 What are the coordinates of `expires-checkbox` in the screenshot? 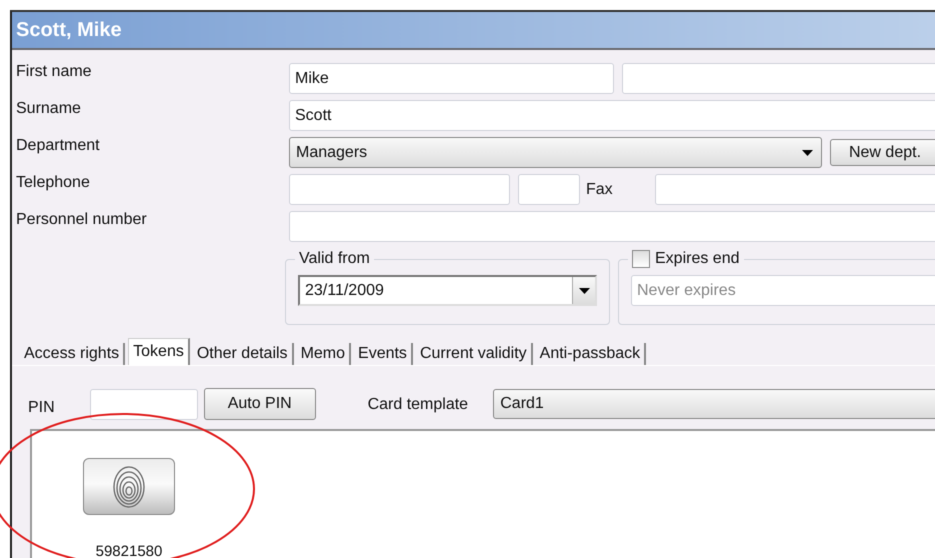 It's located at (641, 259).